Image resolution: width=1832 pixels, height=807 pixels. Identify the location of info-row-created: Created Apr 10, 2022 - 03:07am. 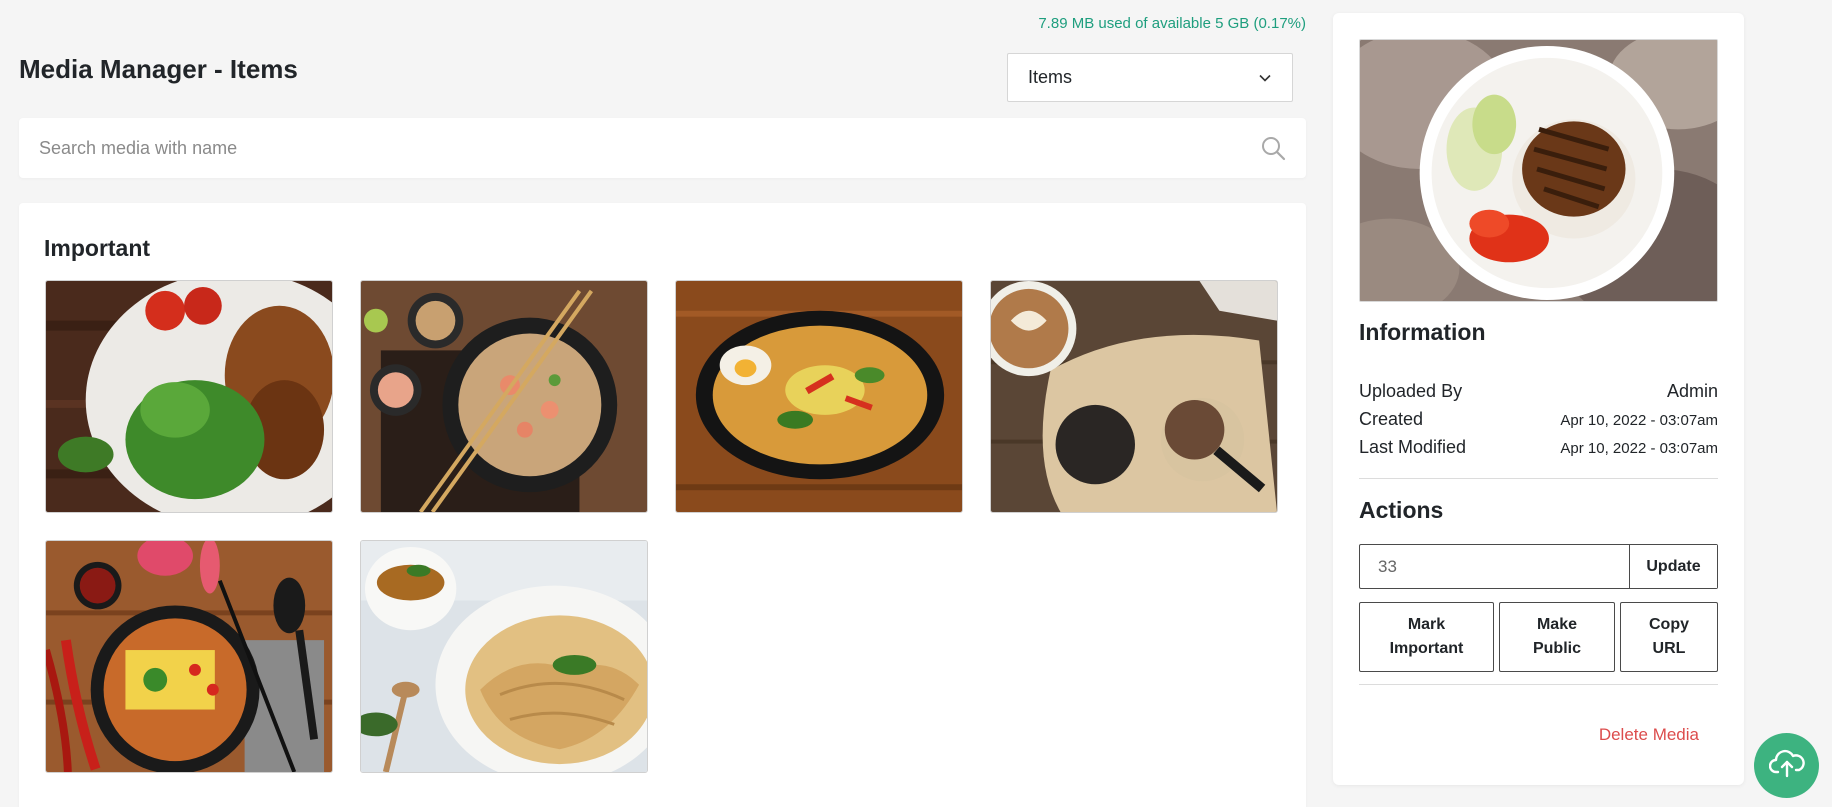
(1538, 419).